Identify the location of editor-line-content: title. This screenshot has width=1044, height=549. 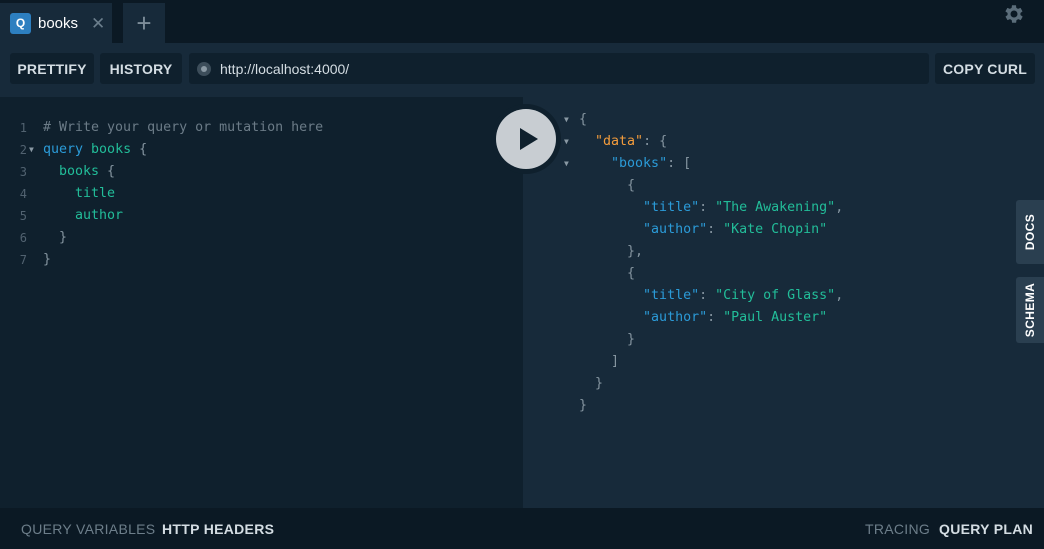
(79, 194).